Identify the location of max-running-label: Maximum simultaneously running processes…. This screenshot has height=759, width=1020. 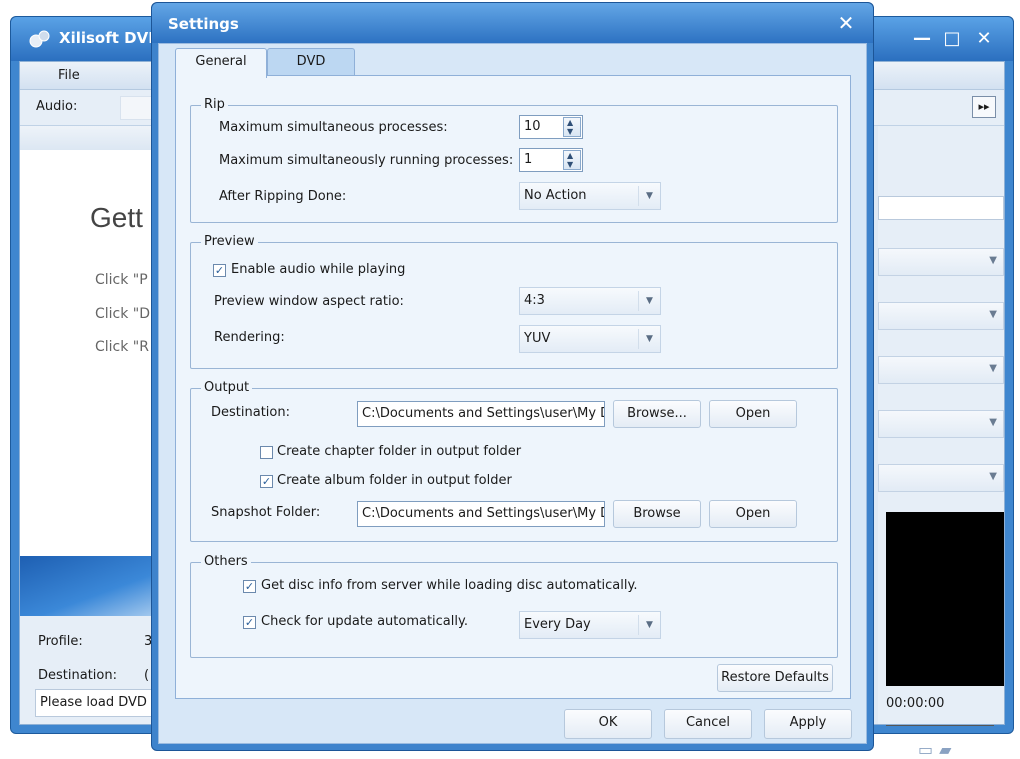
(366, 160).